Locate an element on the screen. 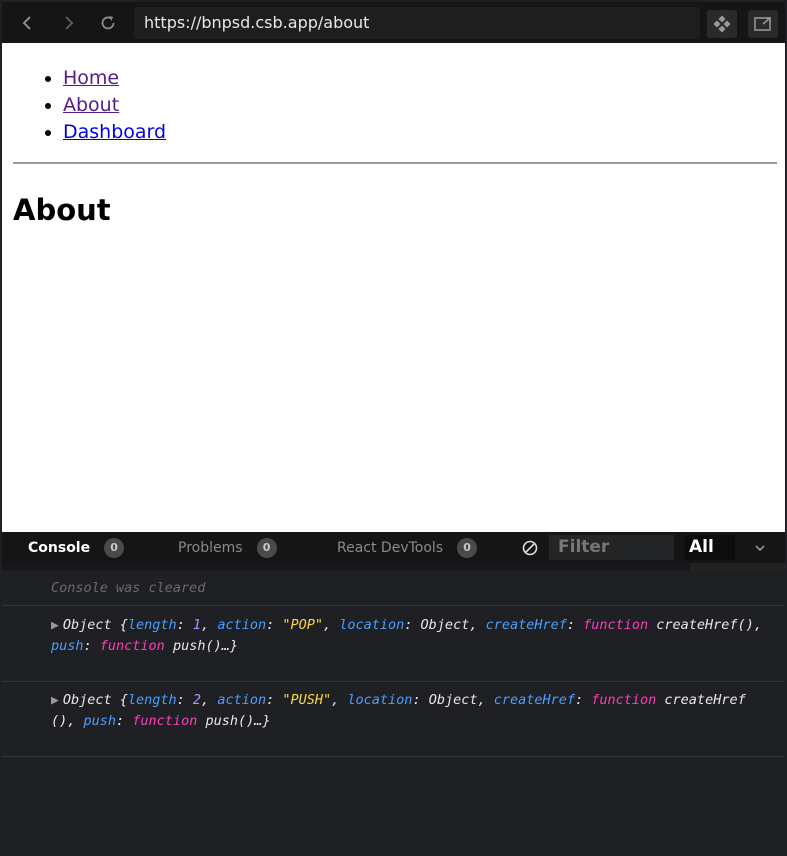  url-bar: https://bnpsd.csb.app/about is located at coordinates (417, 23).